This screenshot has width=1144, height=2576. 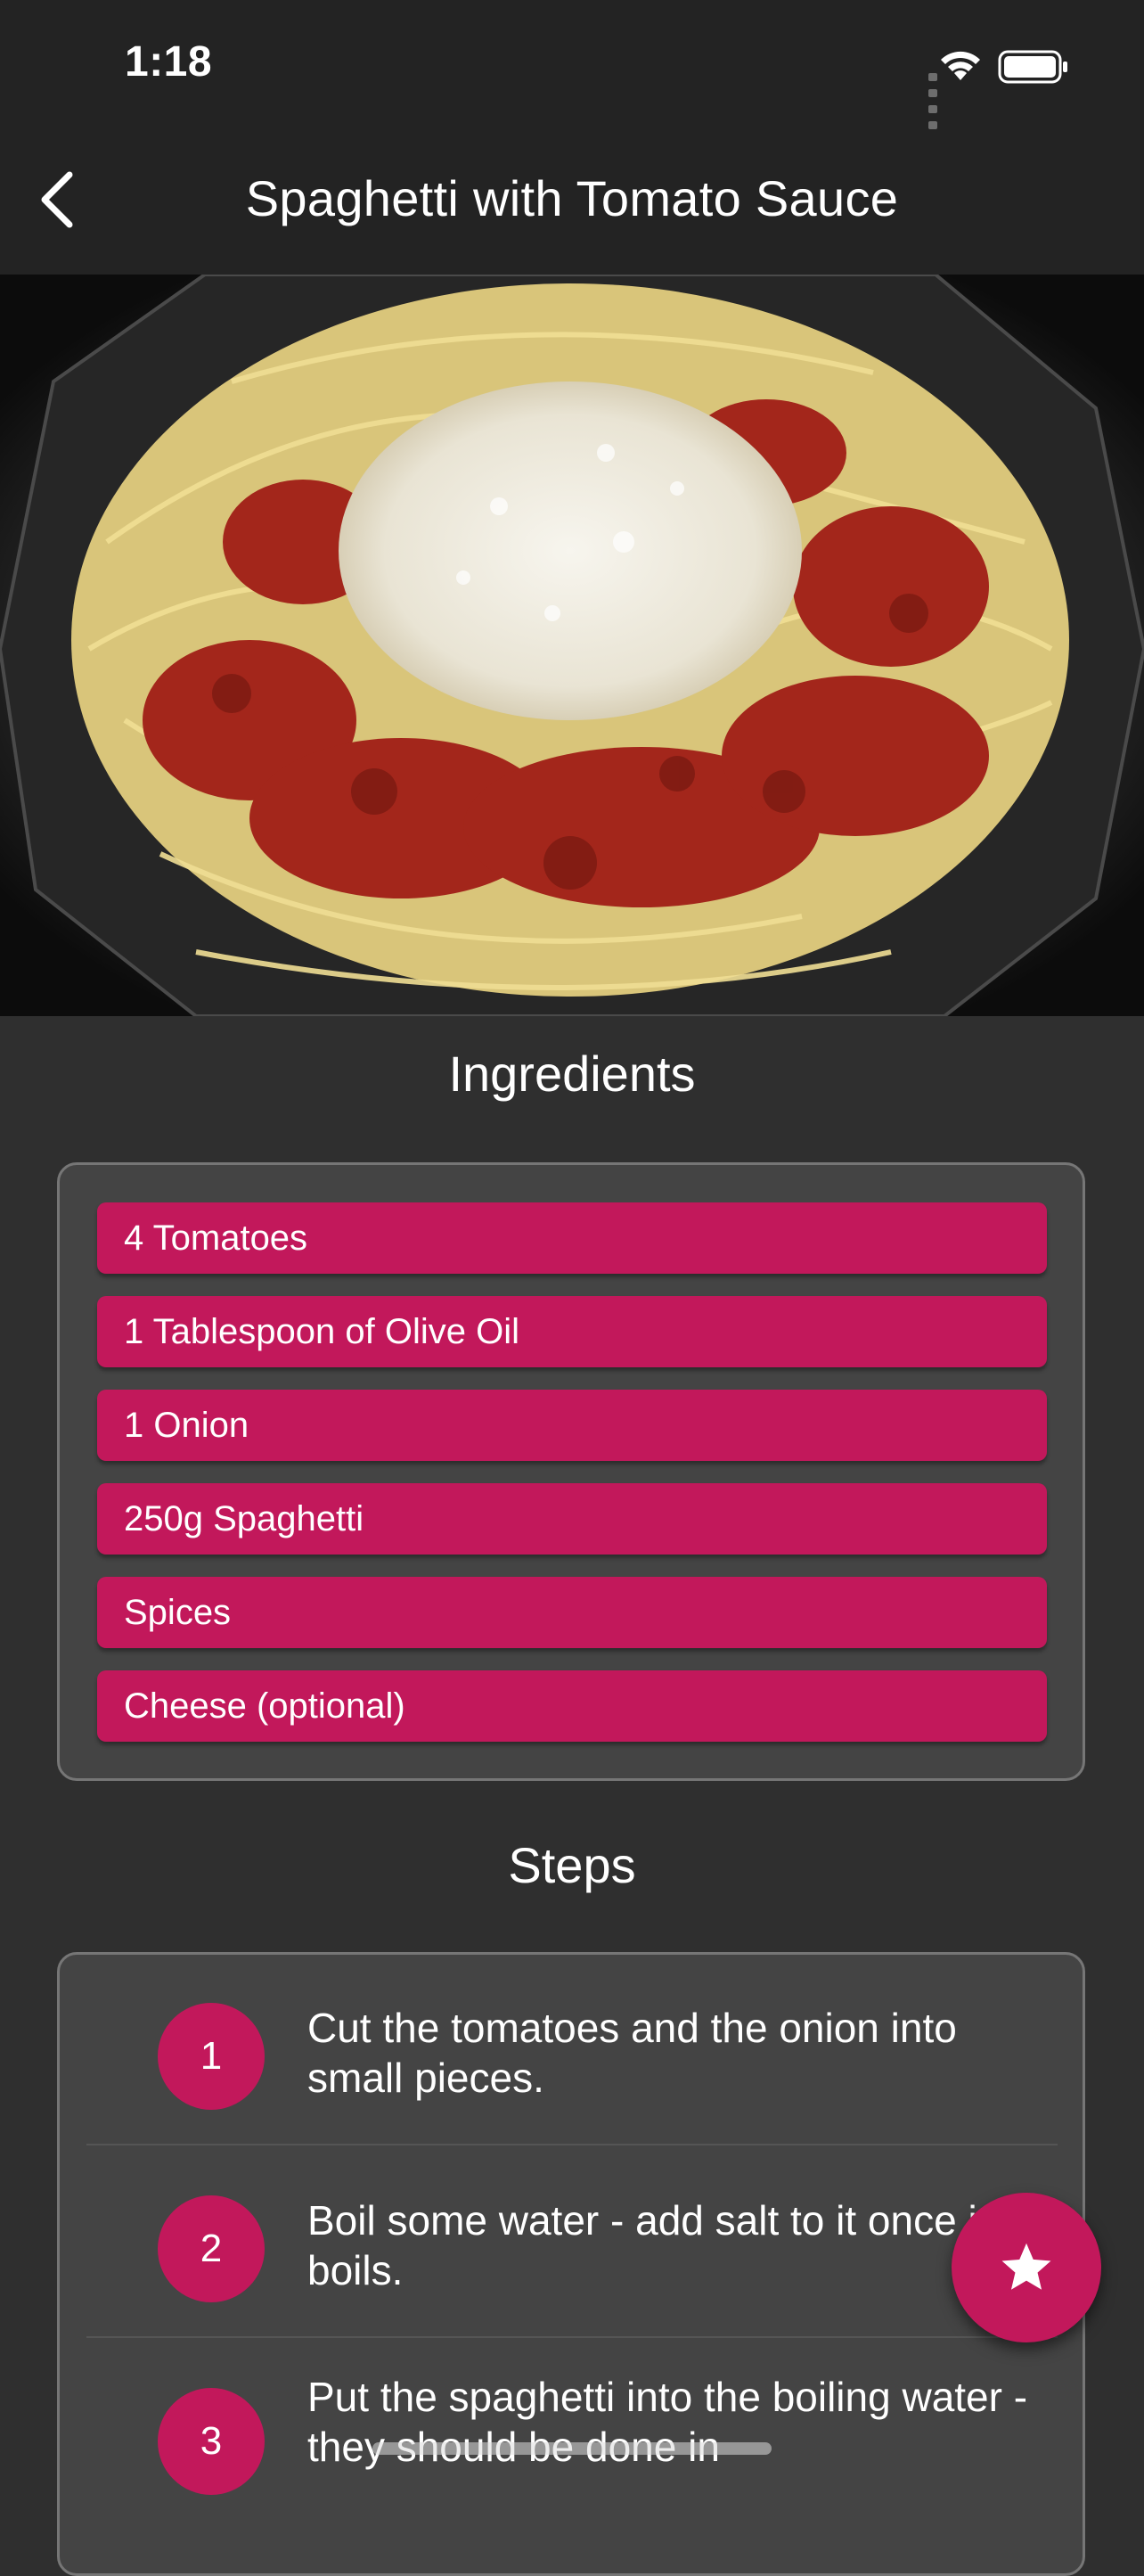 What do you see at coordinates (169, 62) in the screenshot?
I see `status-time: 1:18` at bounding box center [169, 62].